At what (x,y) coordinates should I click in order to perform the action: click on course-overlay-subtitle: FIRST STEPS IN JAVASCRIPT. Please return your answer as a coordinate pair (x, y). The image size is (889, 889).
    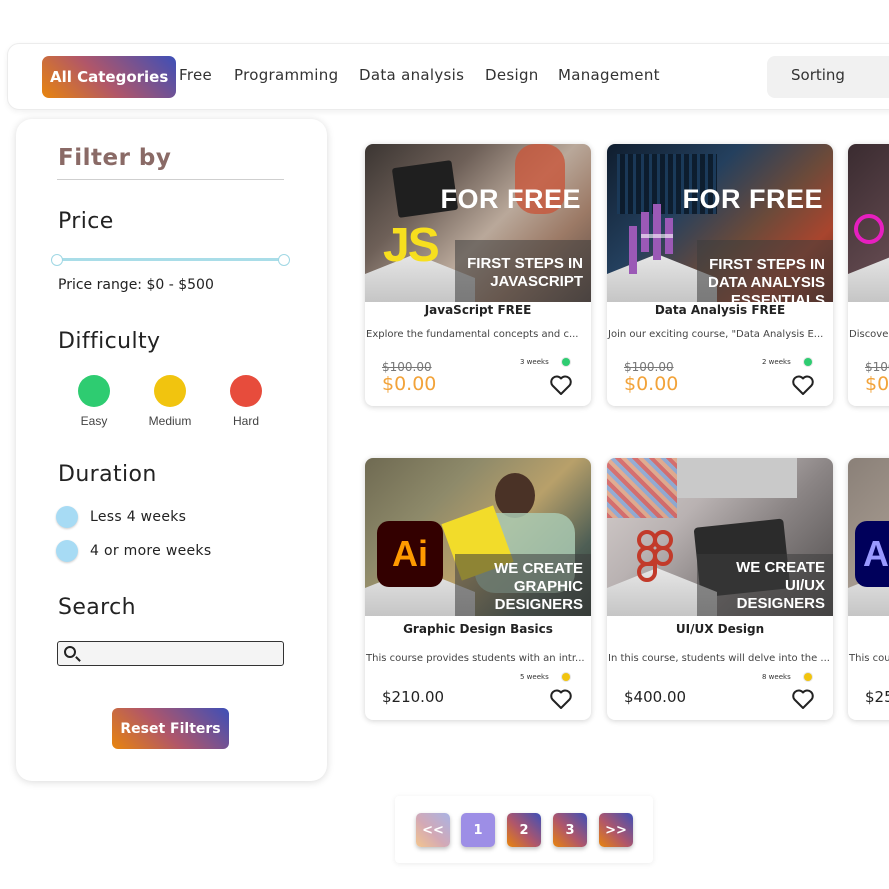
    Looking at the image, I should click on (525, 272).